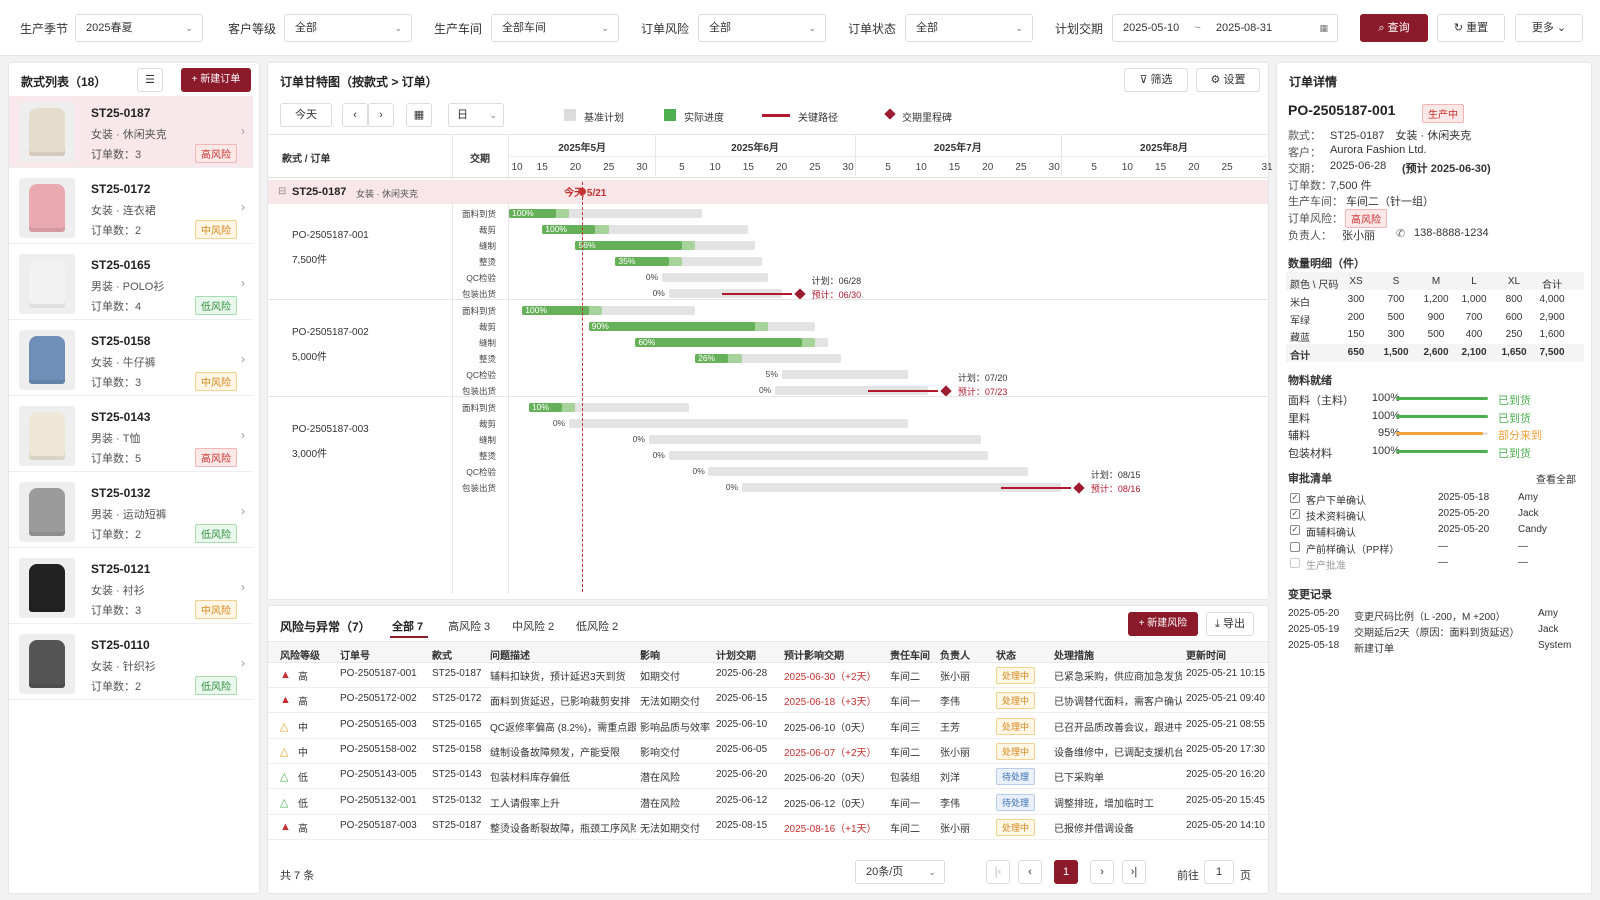 The height and width of the screenshot is (900, 1600). What do you see at coordinates (139, 28) in the screenshot?
I see `season-select: 2025春夏 ⌄` at bounding box center [139, 28].